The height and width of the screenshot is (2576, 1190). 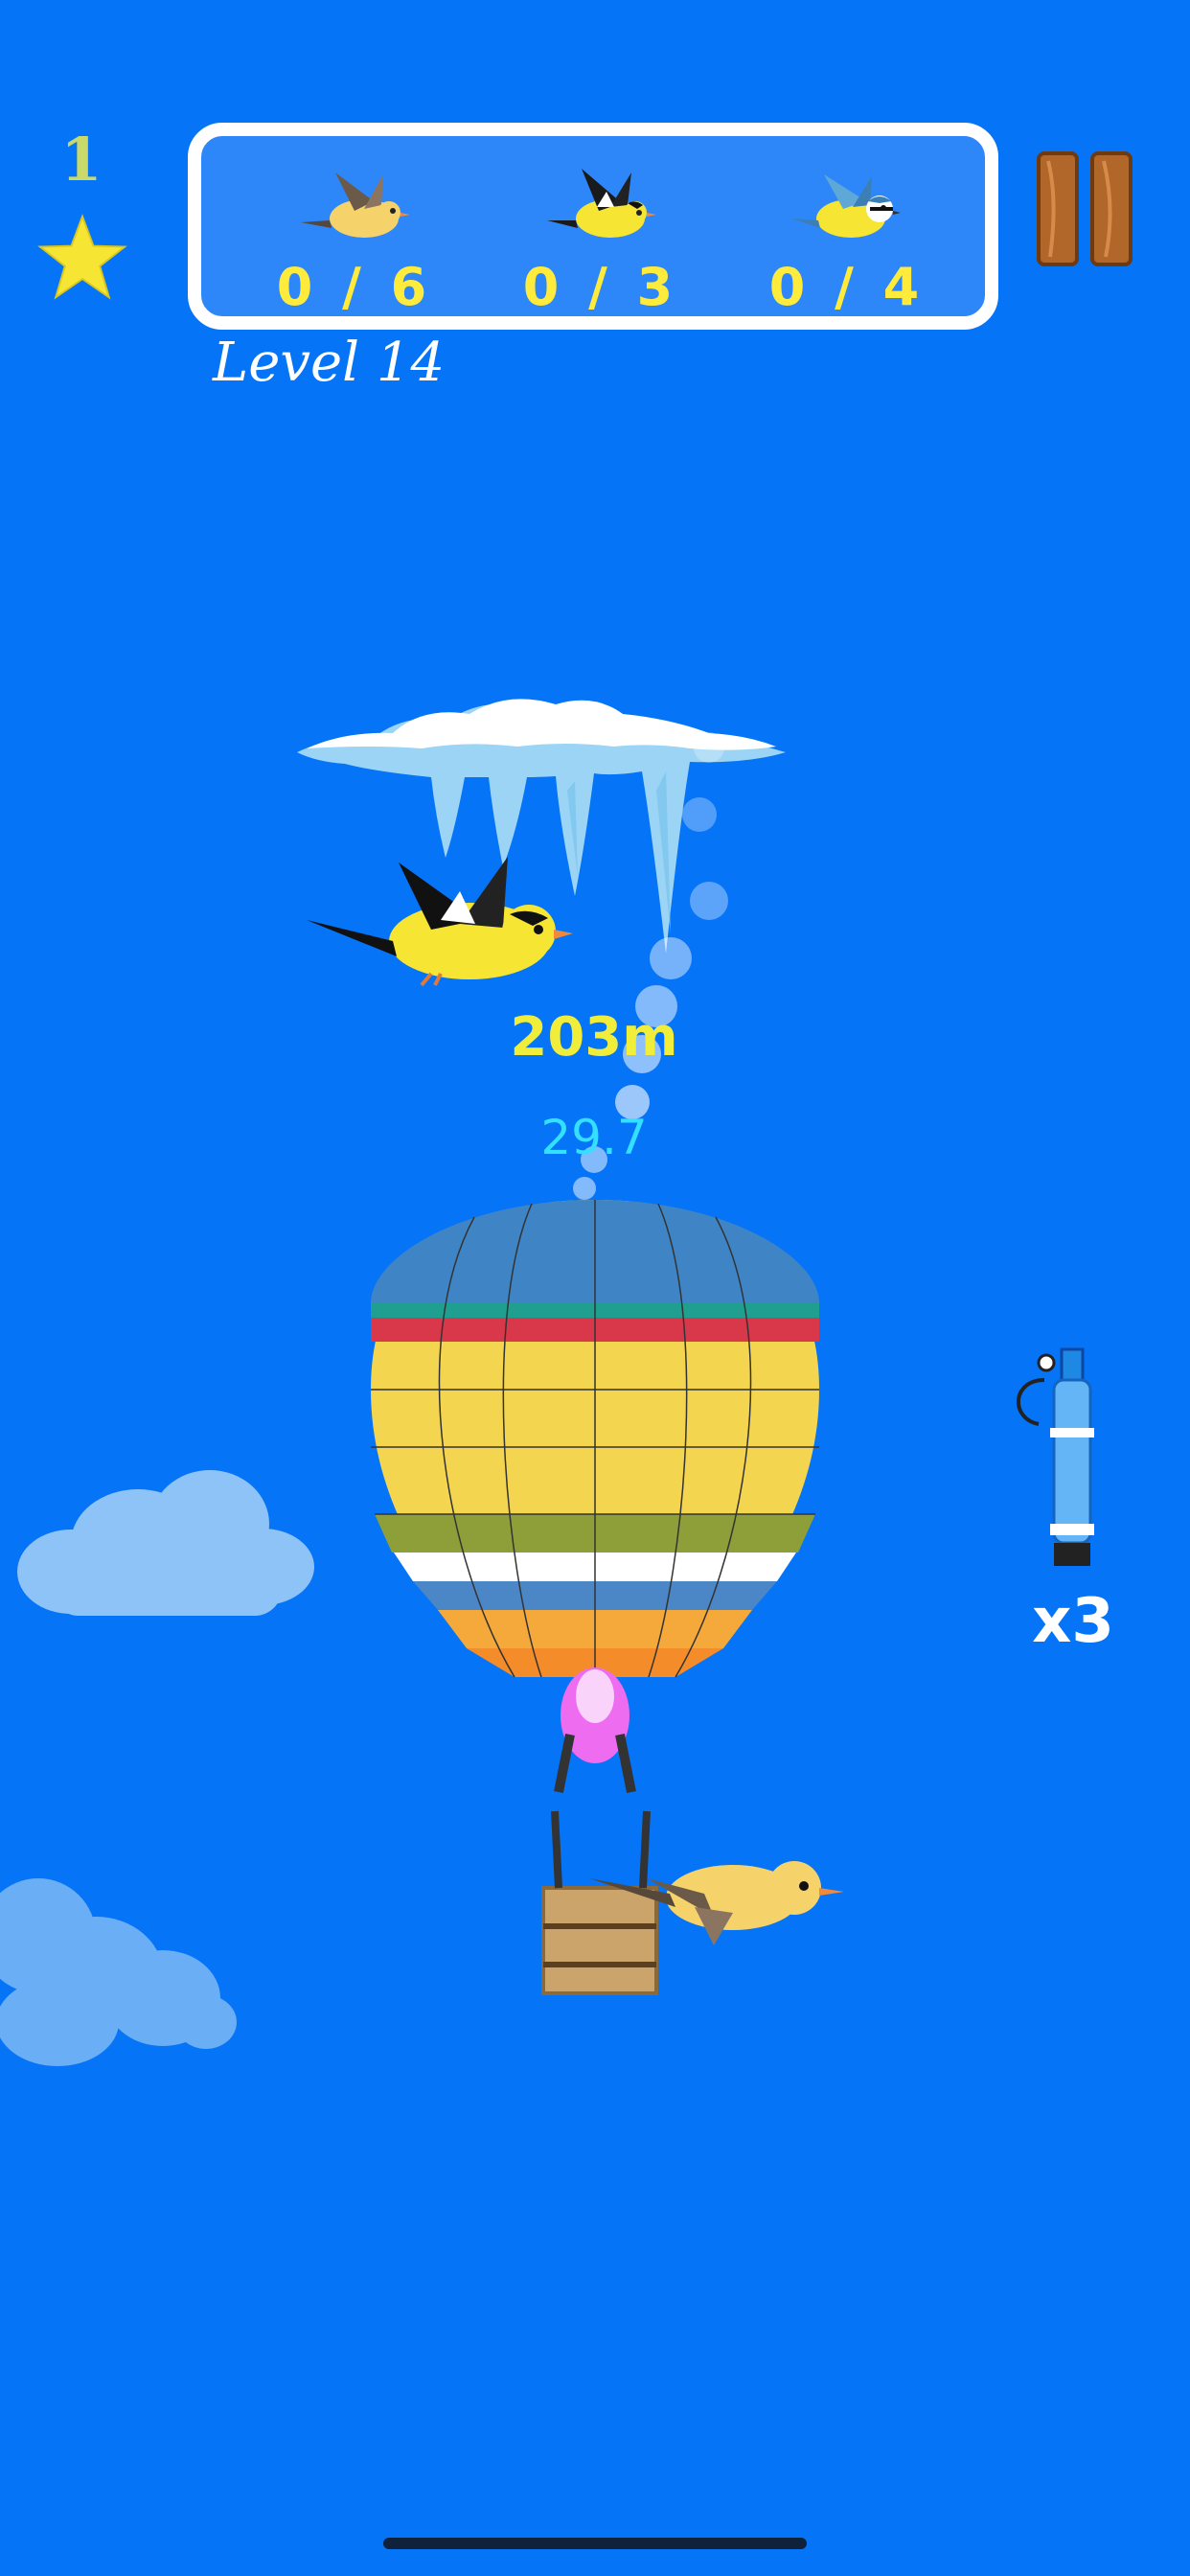 What do you see at coordinates (594, 1038) in the screenshot?
I see `altitude-readout: 203m` at bounding box center [594, 1038].